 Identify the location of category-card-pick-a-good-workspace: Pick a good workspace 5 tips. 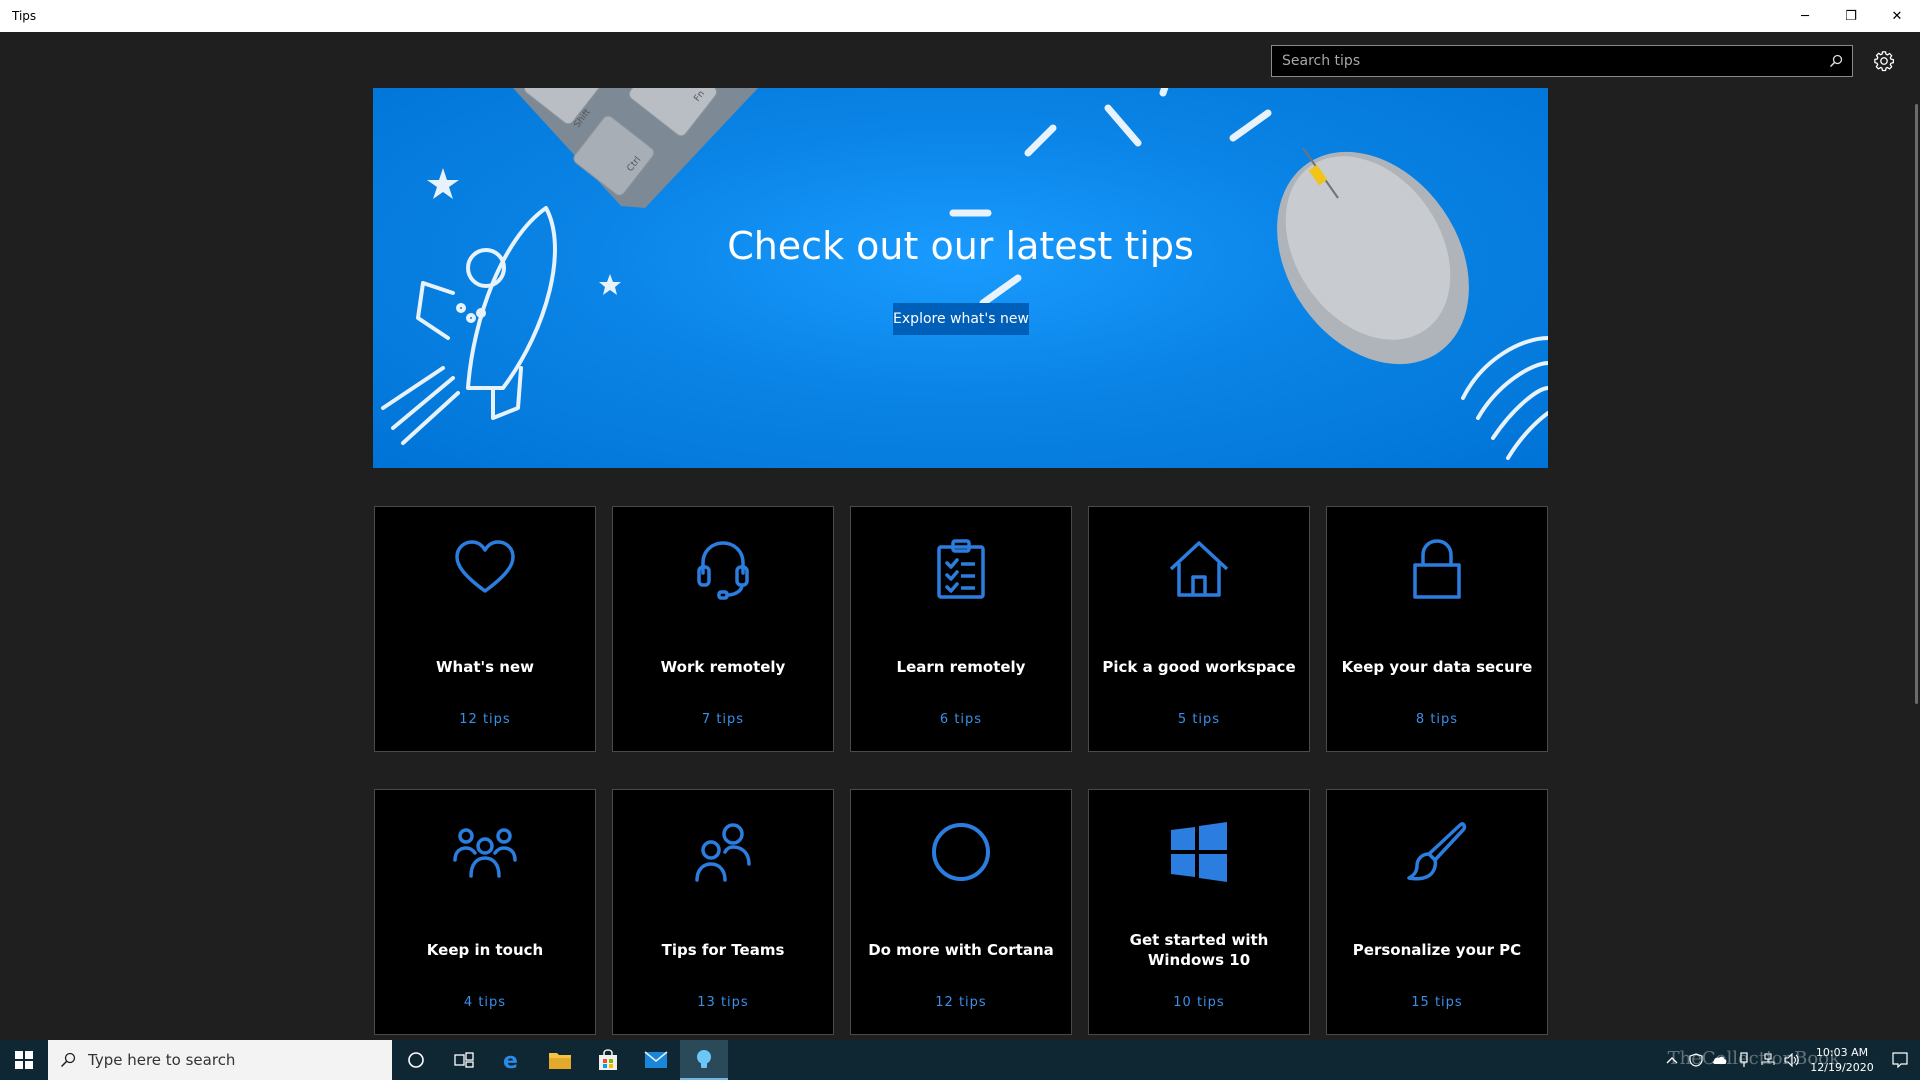
(1199, 629).